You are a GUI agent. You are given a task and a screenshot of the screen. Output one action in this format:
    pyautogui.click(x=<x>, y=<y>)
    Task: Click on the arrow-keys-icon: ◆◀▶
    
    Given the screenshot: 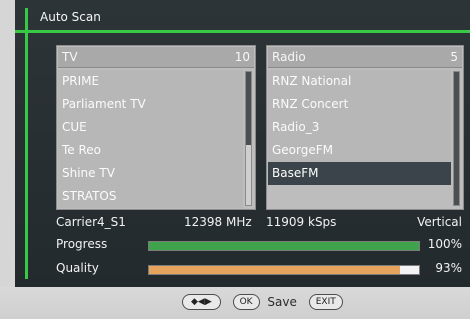 What is the action you would take?
    pyautogui.click(x=201, y=302)
    